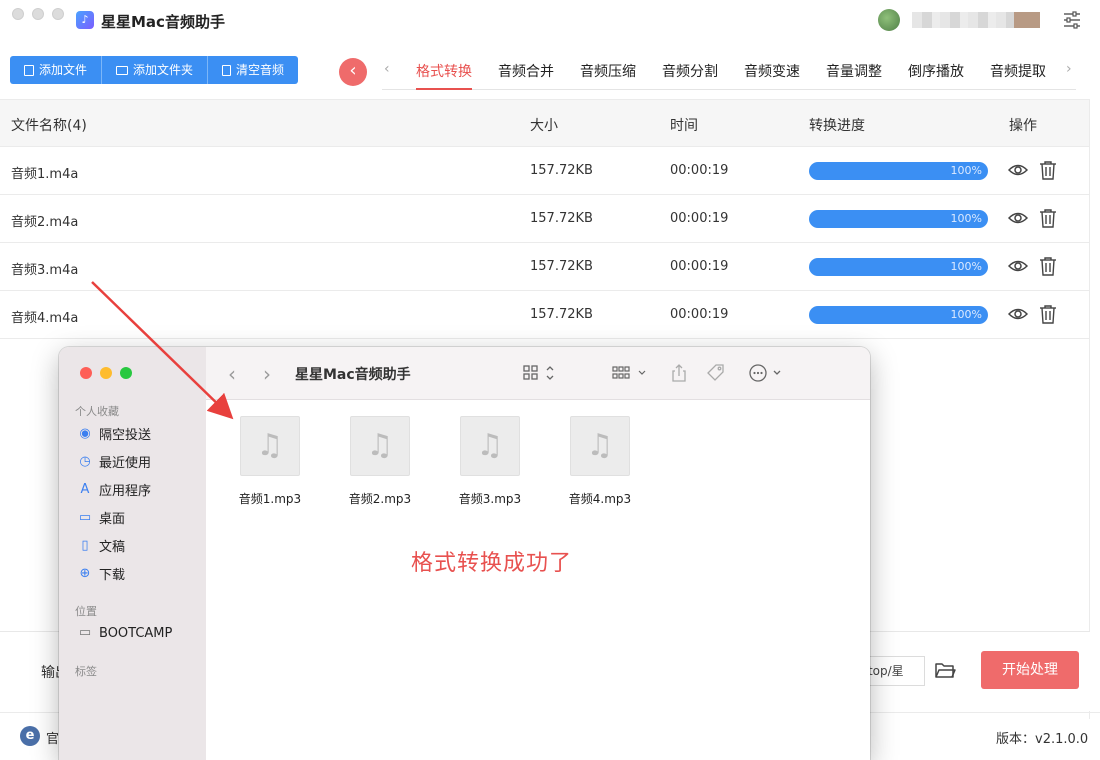 The width and height of the screenshot is (1100, 760). What do you see at coordinates (163, 22) in the screenshot?
I see `app-title: 星星Mac音频助手` at bounding box center [163, 22].